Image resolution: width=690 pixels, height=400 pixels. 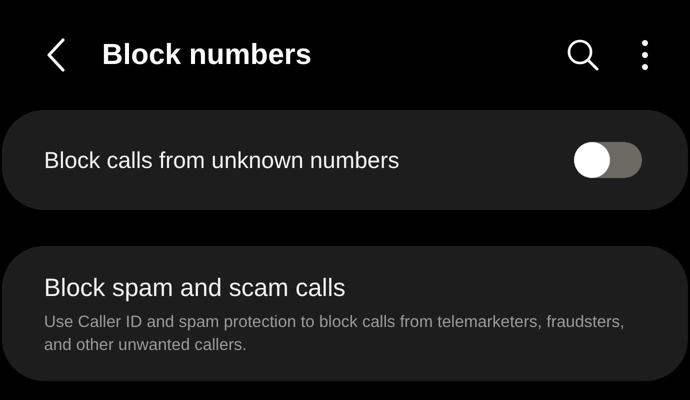 What do you see at coordinates (207, 55) in the screenshot?
I see `page-title: Block numbers` at bounding box center [207, 55].